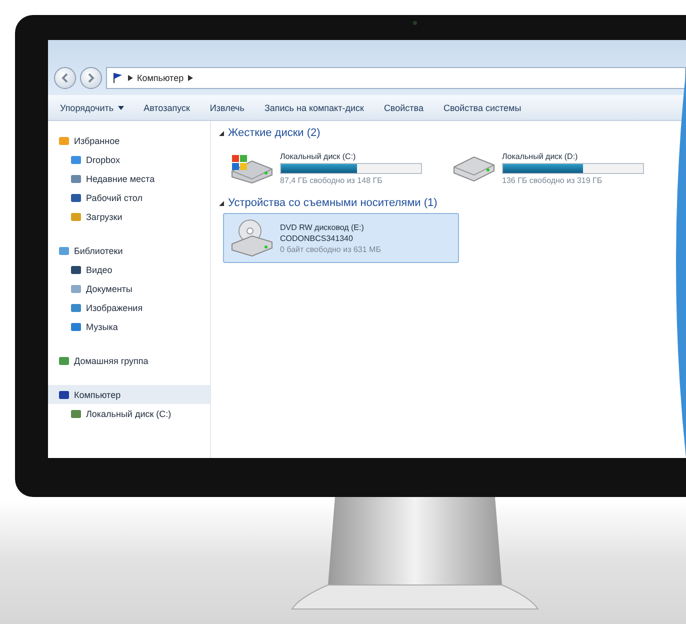 Image resolution: width=686 pixels, height=624 pixels. I want to click on forward-button, so click(91, 78).